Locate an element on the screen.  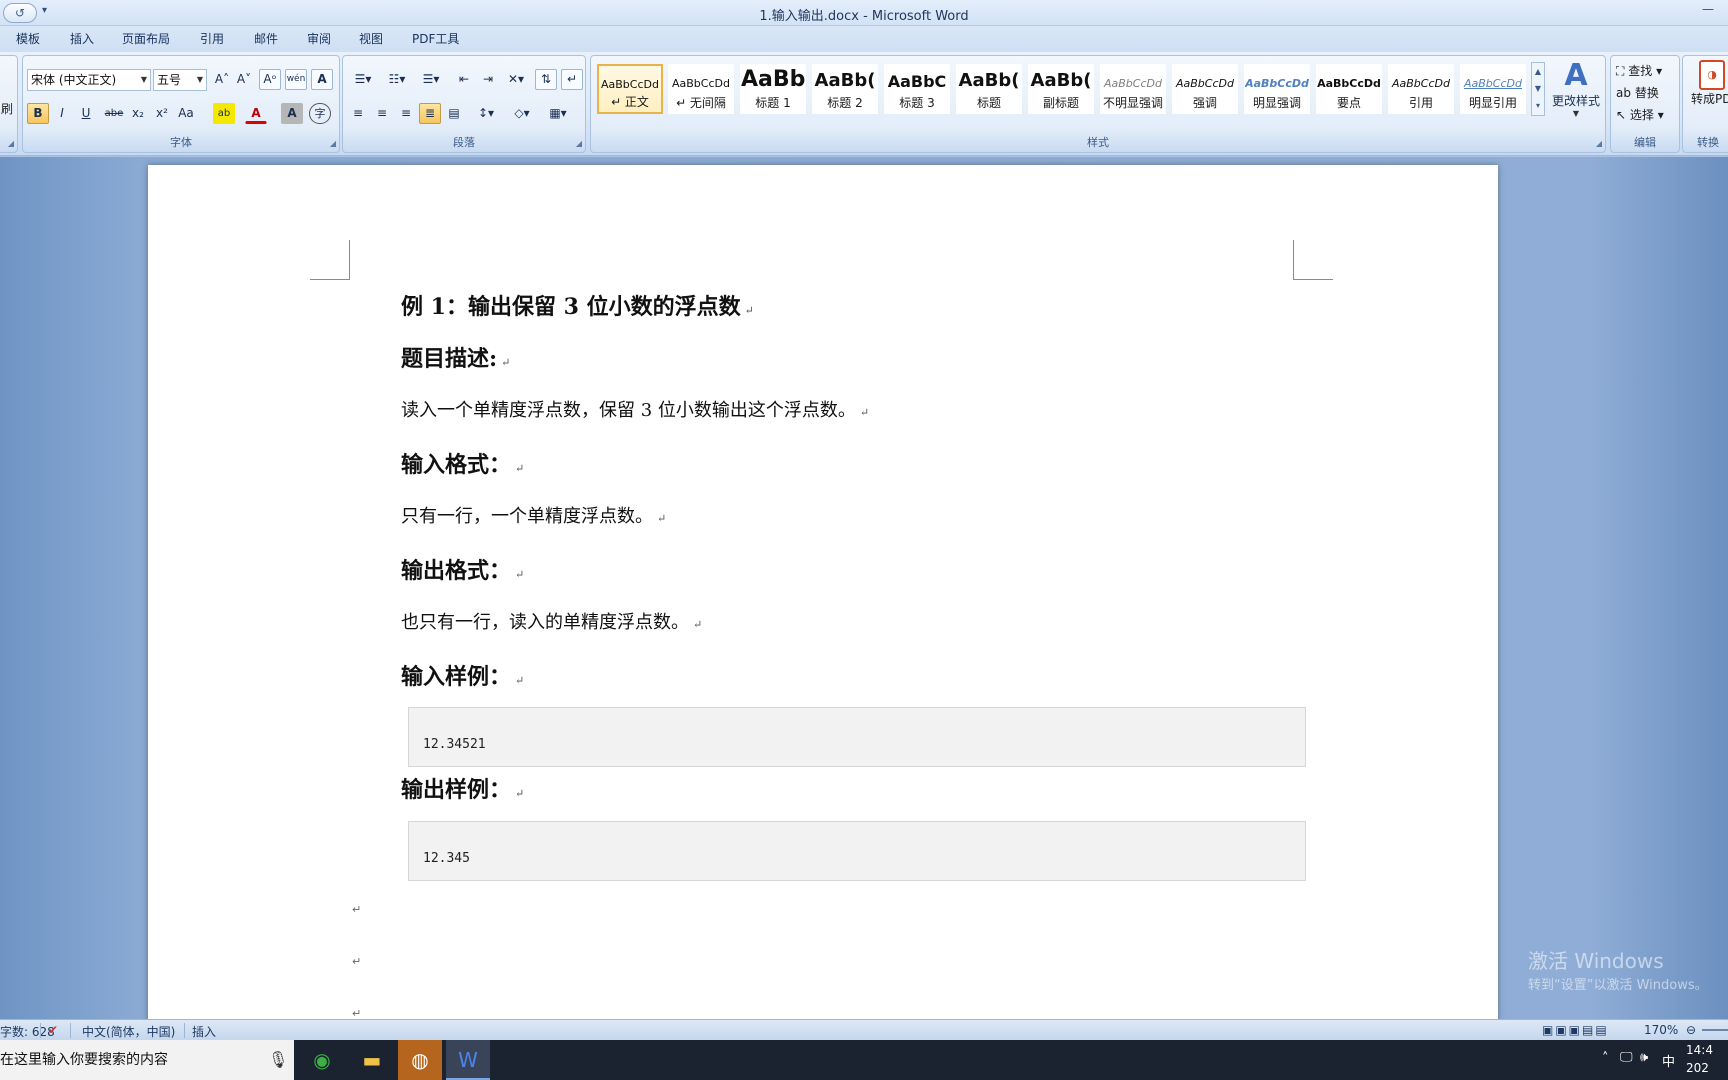
doc-heading-example: 例 1：输出保留 3 位小数的浮点数 ↵ is located at coordinates (577, 305).